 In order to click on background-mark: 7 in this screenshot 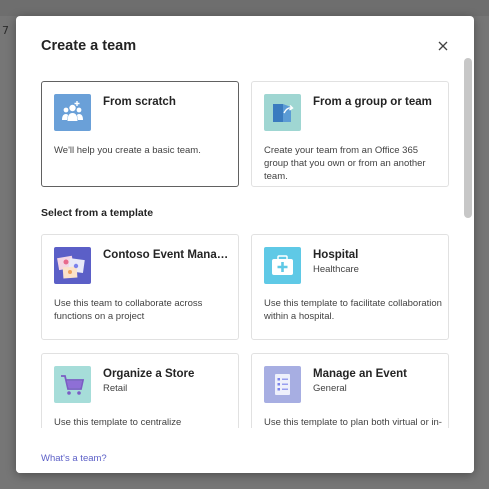, I will do `click(5, 30)`.